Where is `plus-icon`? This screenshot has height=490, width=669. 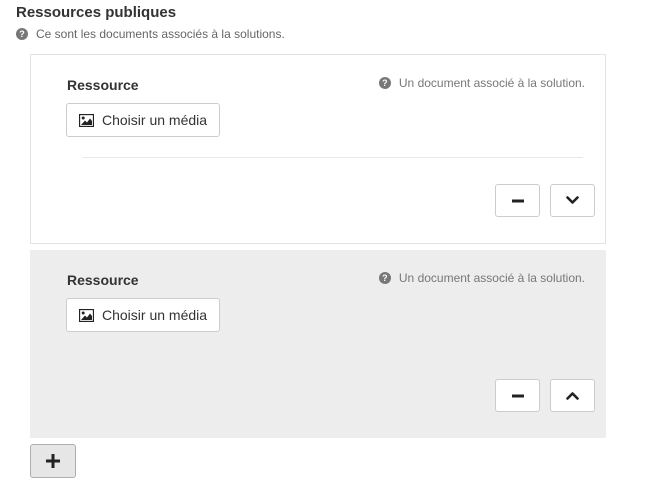 plus-icon is located at coordinates (53, 461).